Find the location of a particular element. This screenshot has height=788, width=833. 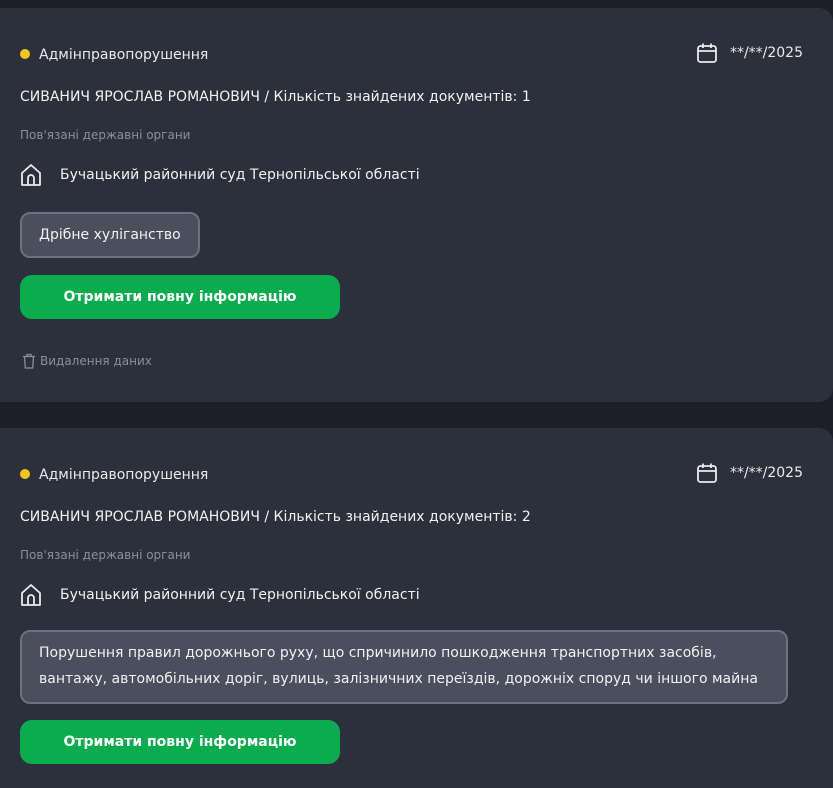

trash-icon is located at coordinates (29, 361).